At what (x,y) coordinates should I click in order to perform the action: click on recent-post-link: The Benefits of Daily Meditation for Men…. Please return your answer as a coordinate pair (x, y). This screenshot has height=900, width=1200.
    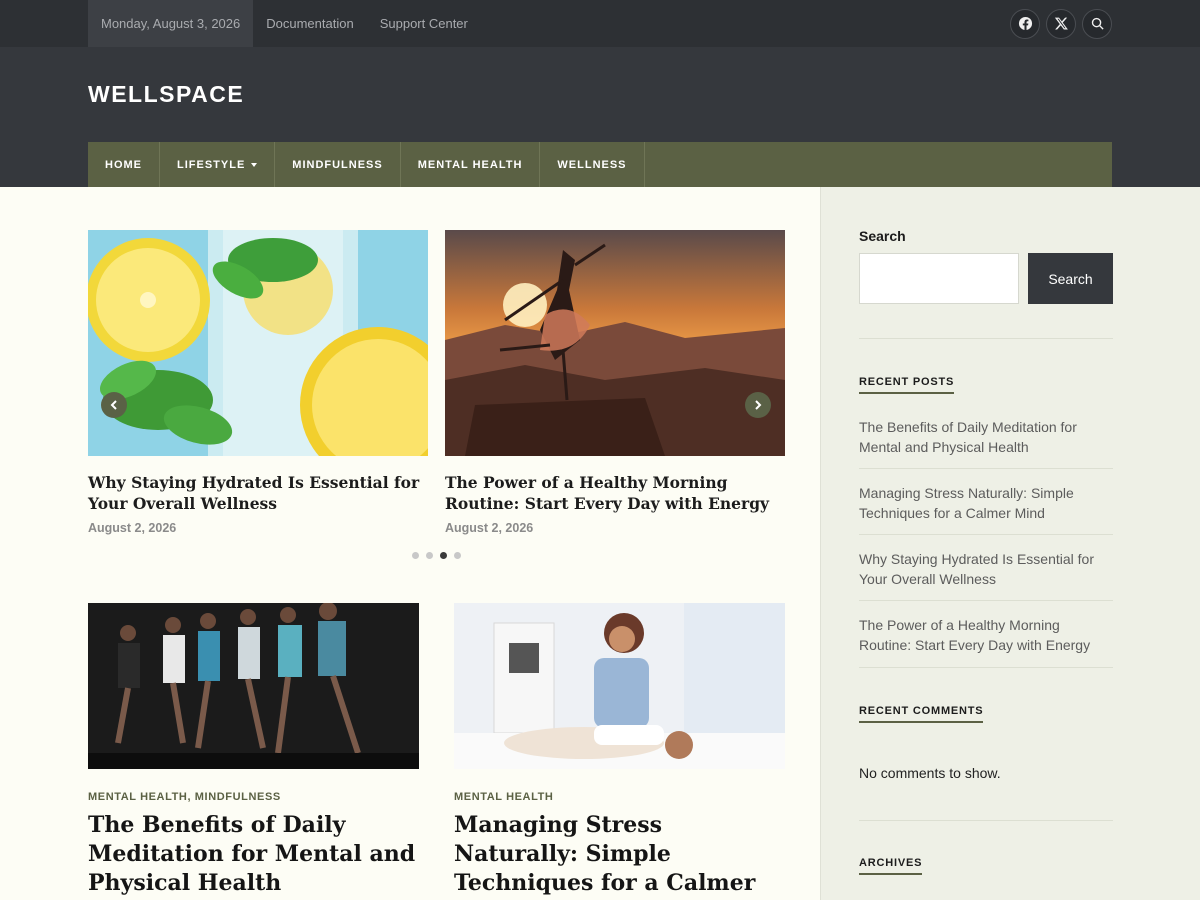
    Looking at the image, I should click on (986, 442).